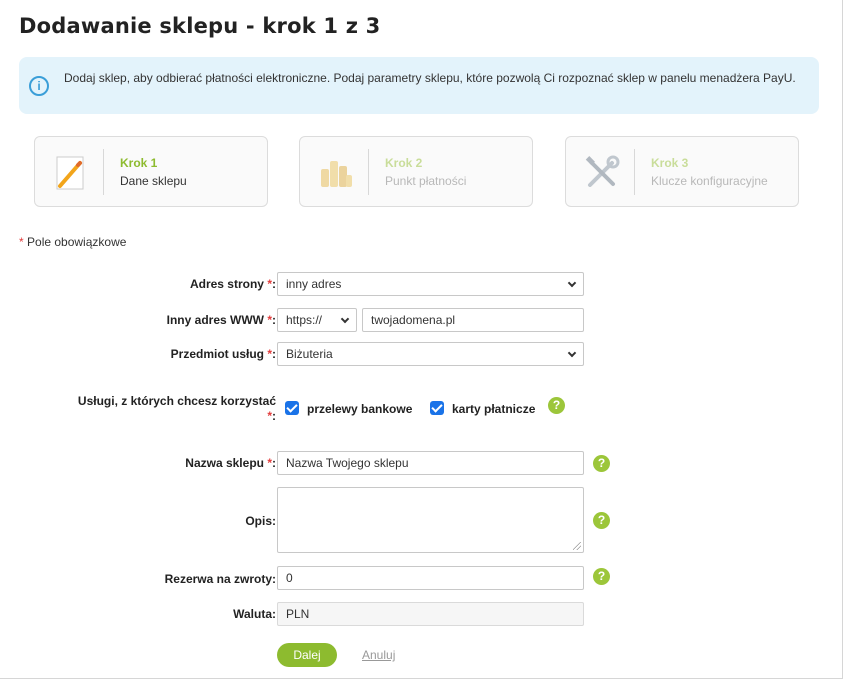  Describe the element at coordinates (336, 173) in the screenshot. I see `coins-icon` at that location.